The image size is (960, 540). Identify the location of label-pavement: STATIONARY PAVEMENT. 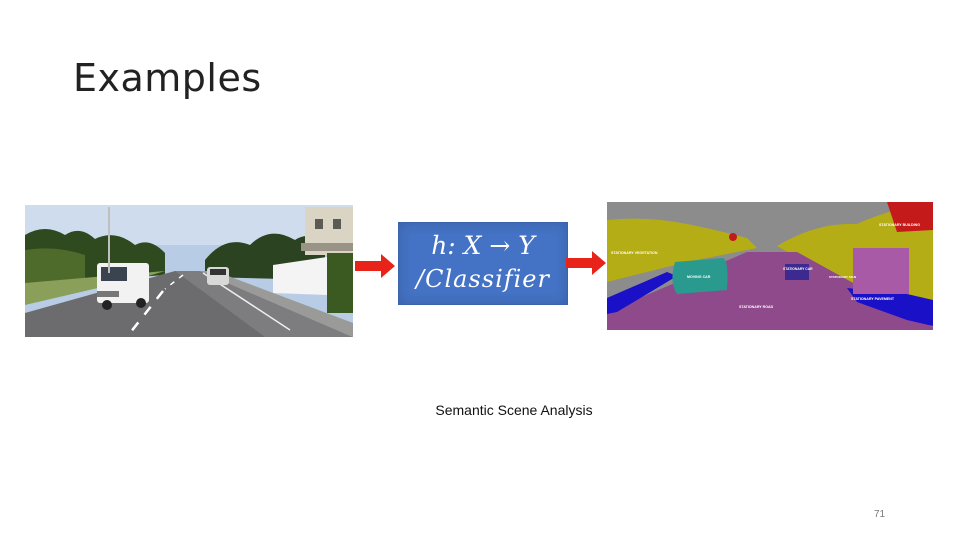
(873, 299).